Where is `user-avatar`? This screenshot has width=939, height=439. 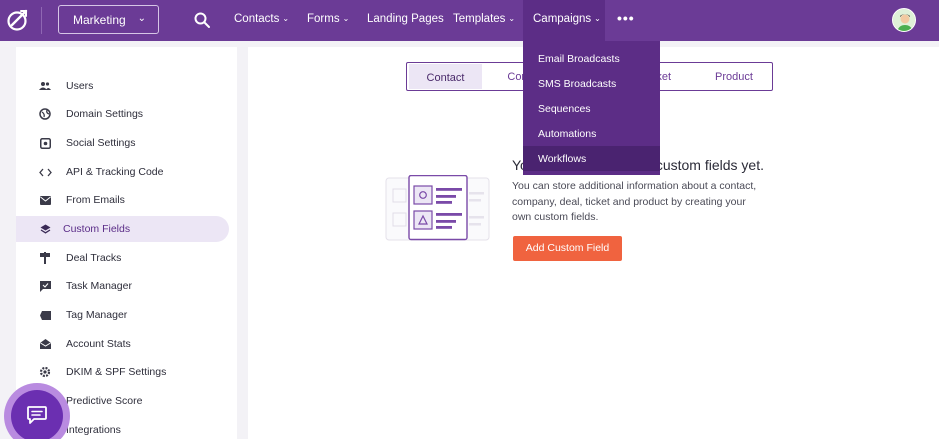 user-avatar is located at coordinates (904, 20).